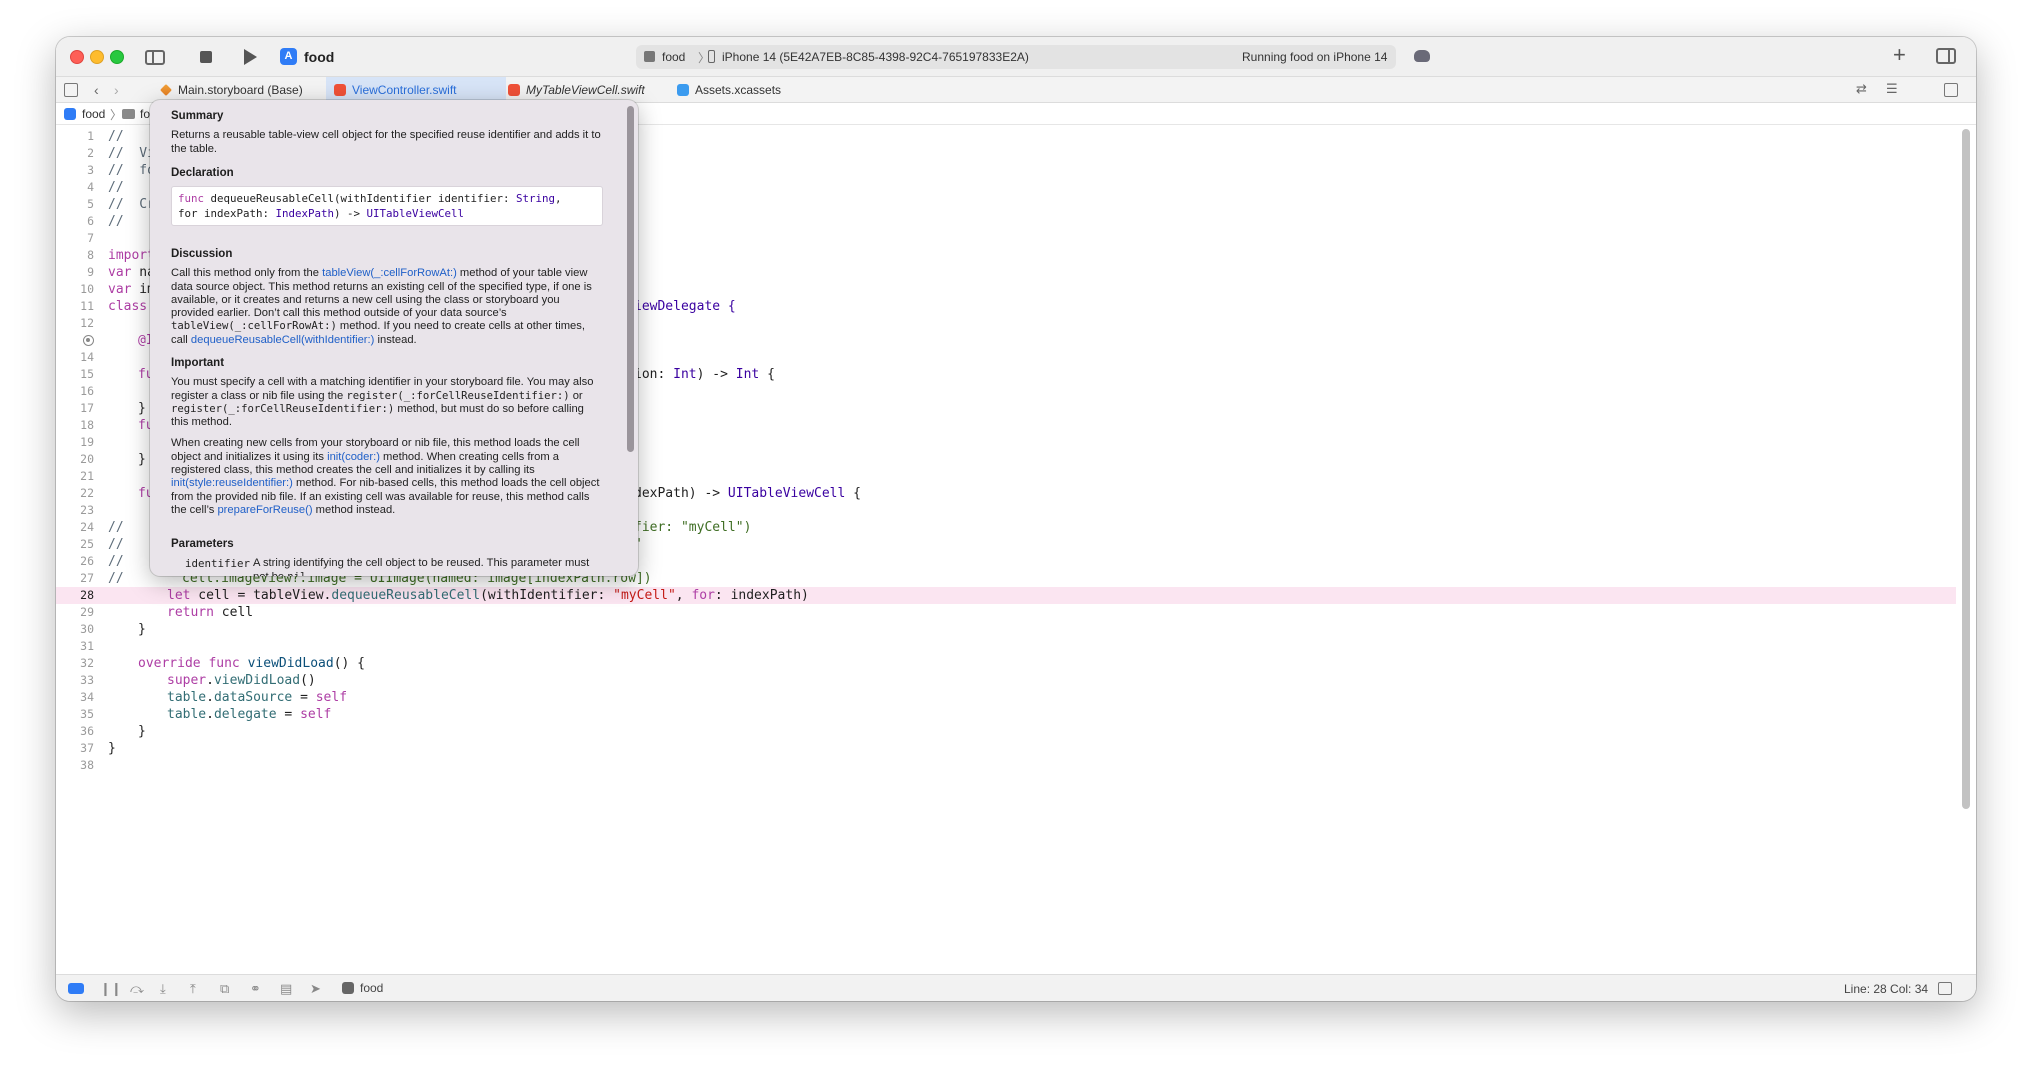 The width and height of the screenshot is (2032, 1074). Describe the element at coordinates (405, 595) in the screenshot. I see `method-call: dequeueReusableCell` at that location.